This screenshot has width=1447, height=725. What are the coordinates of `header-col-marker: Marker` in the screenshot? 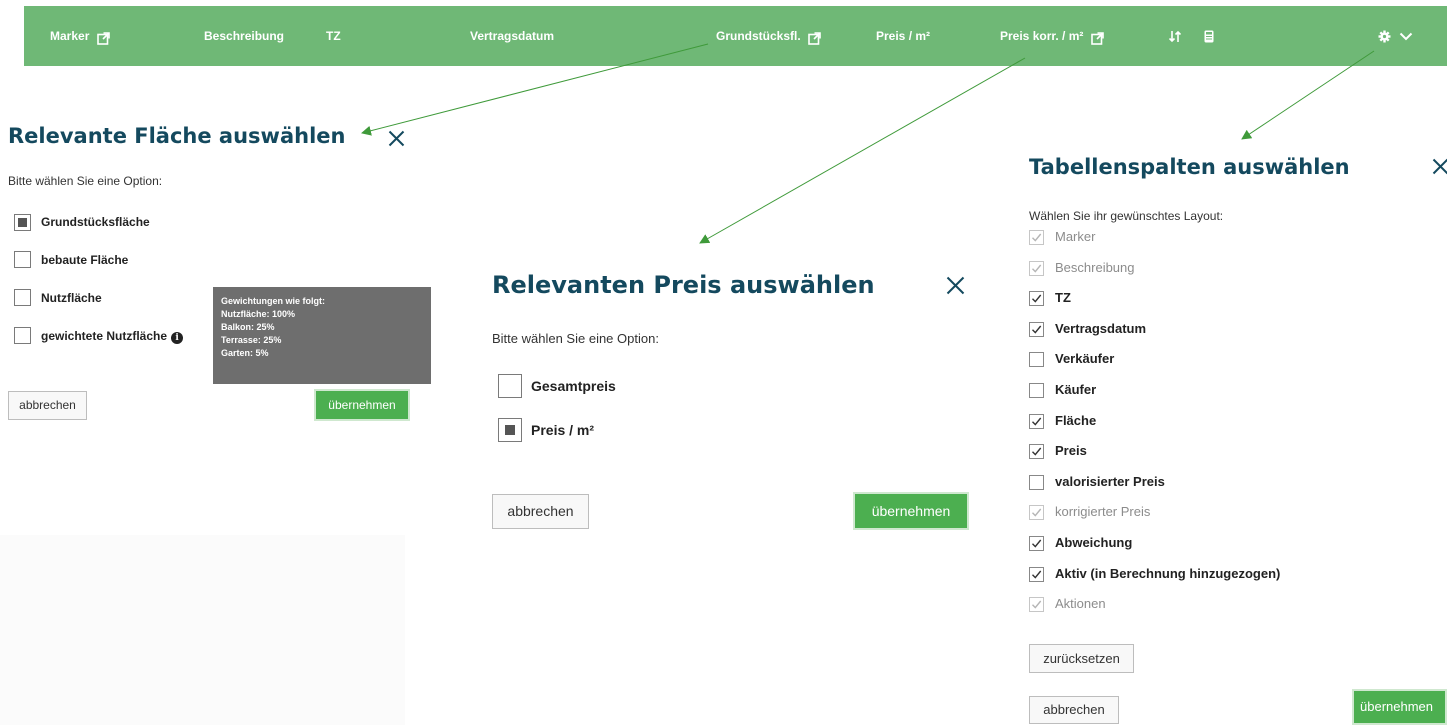 It's located at (80, 36).